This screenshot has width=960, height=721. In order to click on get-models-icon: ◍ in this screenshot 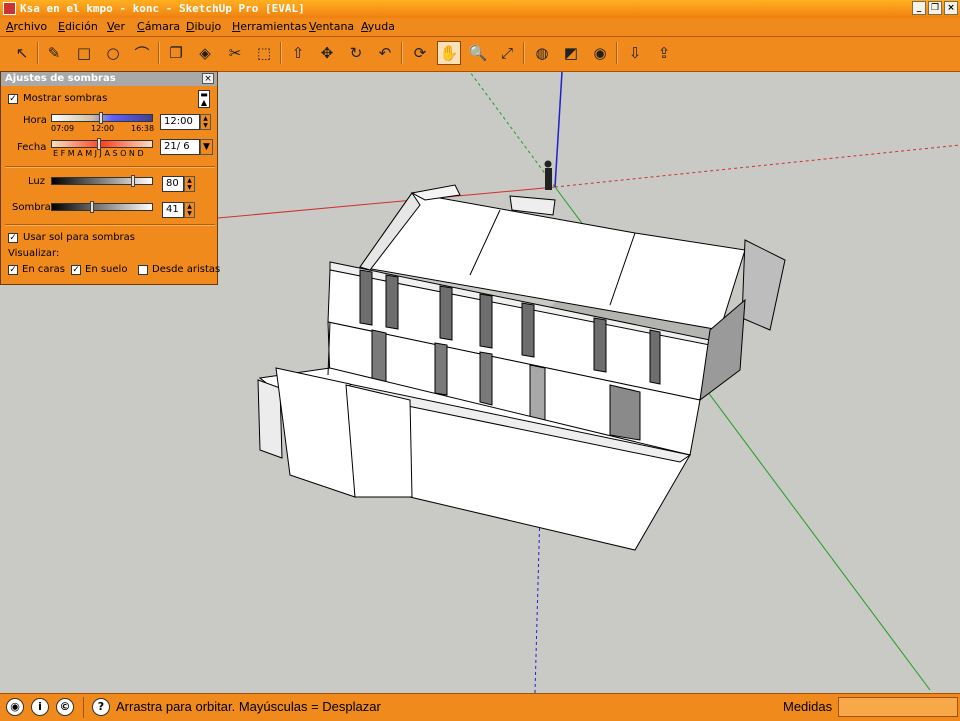, I will do `click(542, 53)`.